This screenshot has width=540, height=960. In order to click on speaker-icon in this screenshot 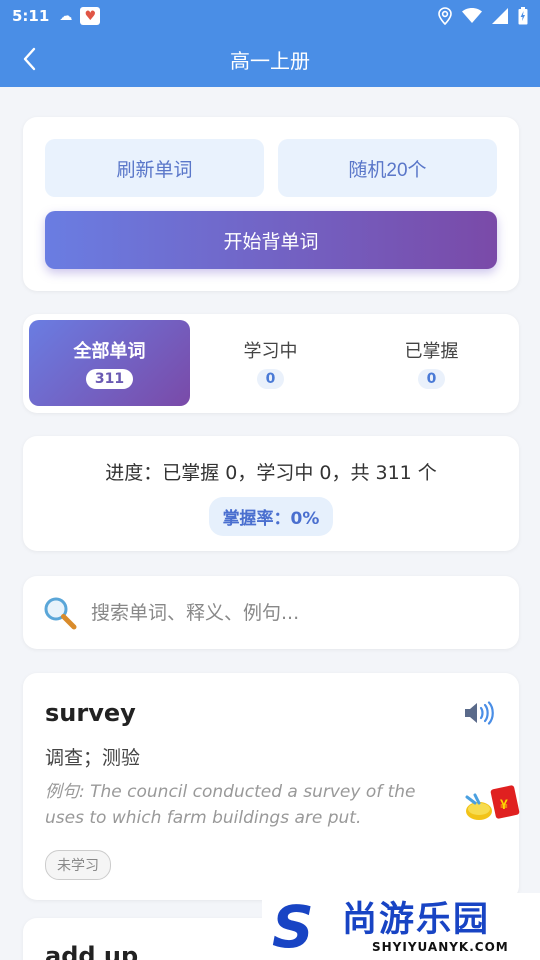, I will do `click(479, 713)`.